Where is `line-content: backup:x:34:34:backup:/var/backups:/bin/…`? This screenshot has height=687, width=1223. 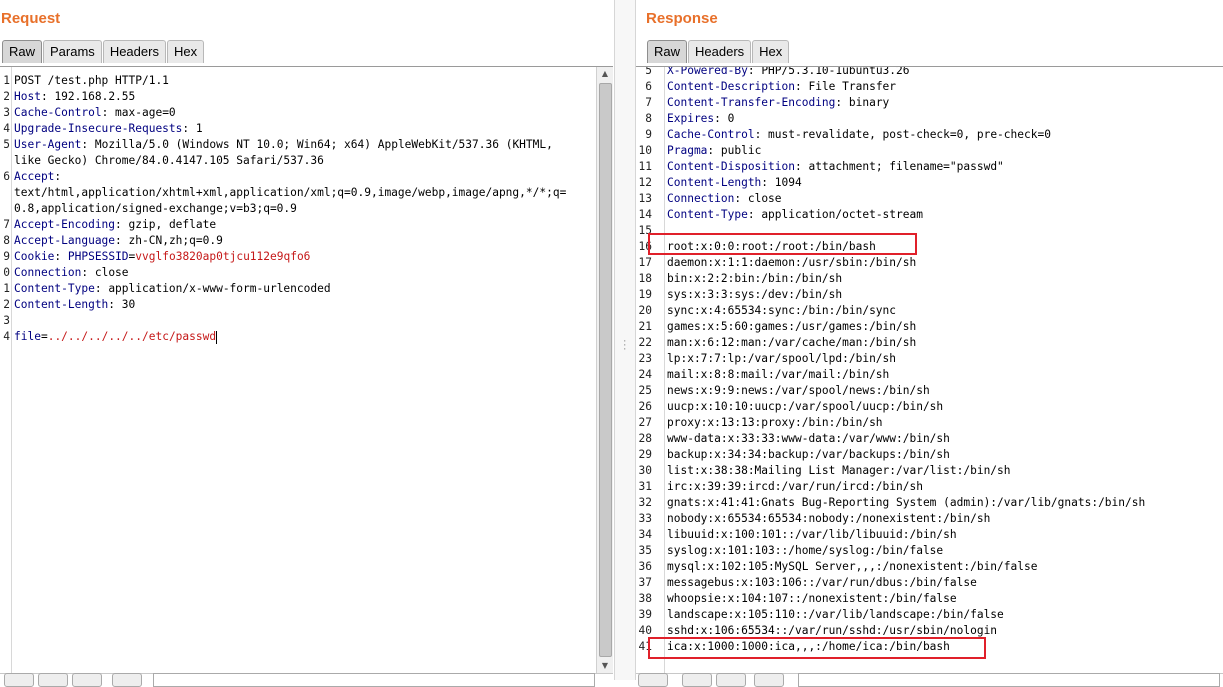 line-content: backup:x:34:34:backup:/var/backups:/bin/… is located at coordinates (808, 455).